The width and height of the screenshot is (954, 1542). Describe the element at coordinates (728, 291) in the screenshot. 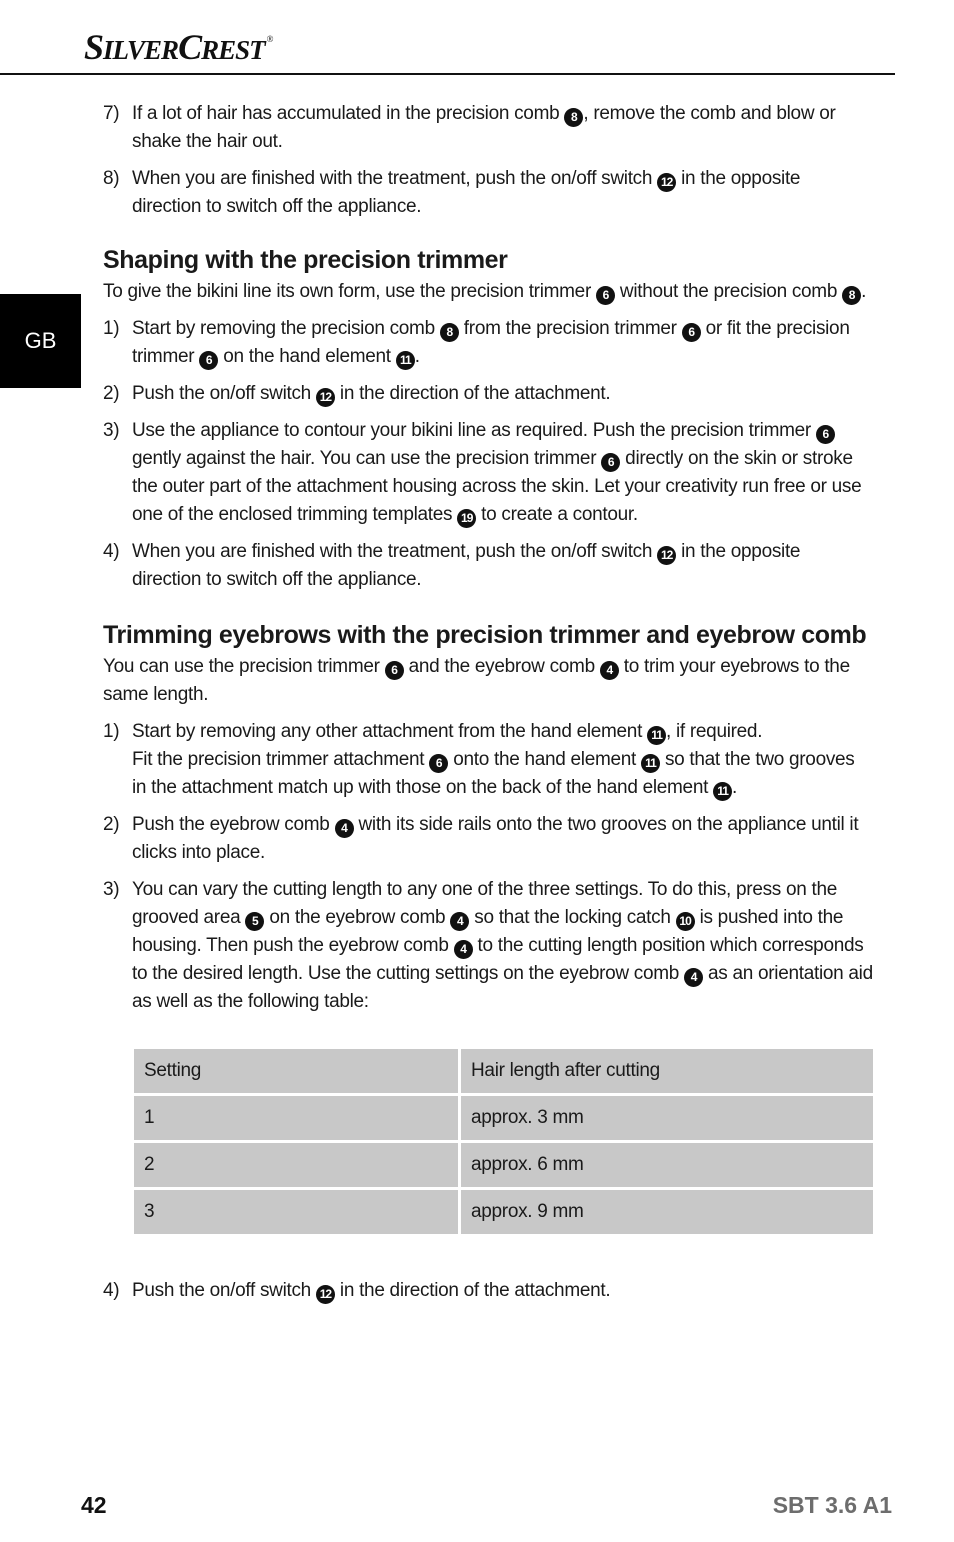

I see `body-text: without the precision comb` at that location.